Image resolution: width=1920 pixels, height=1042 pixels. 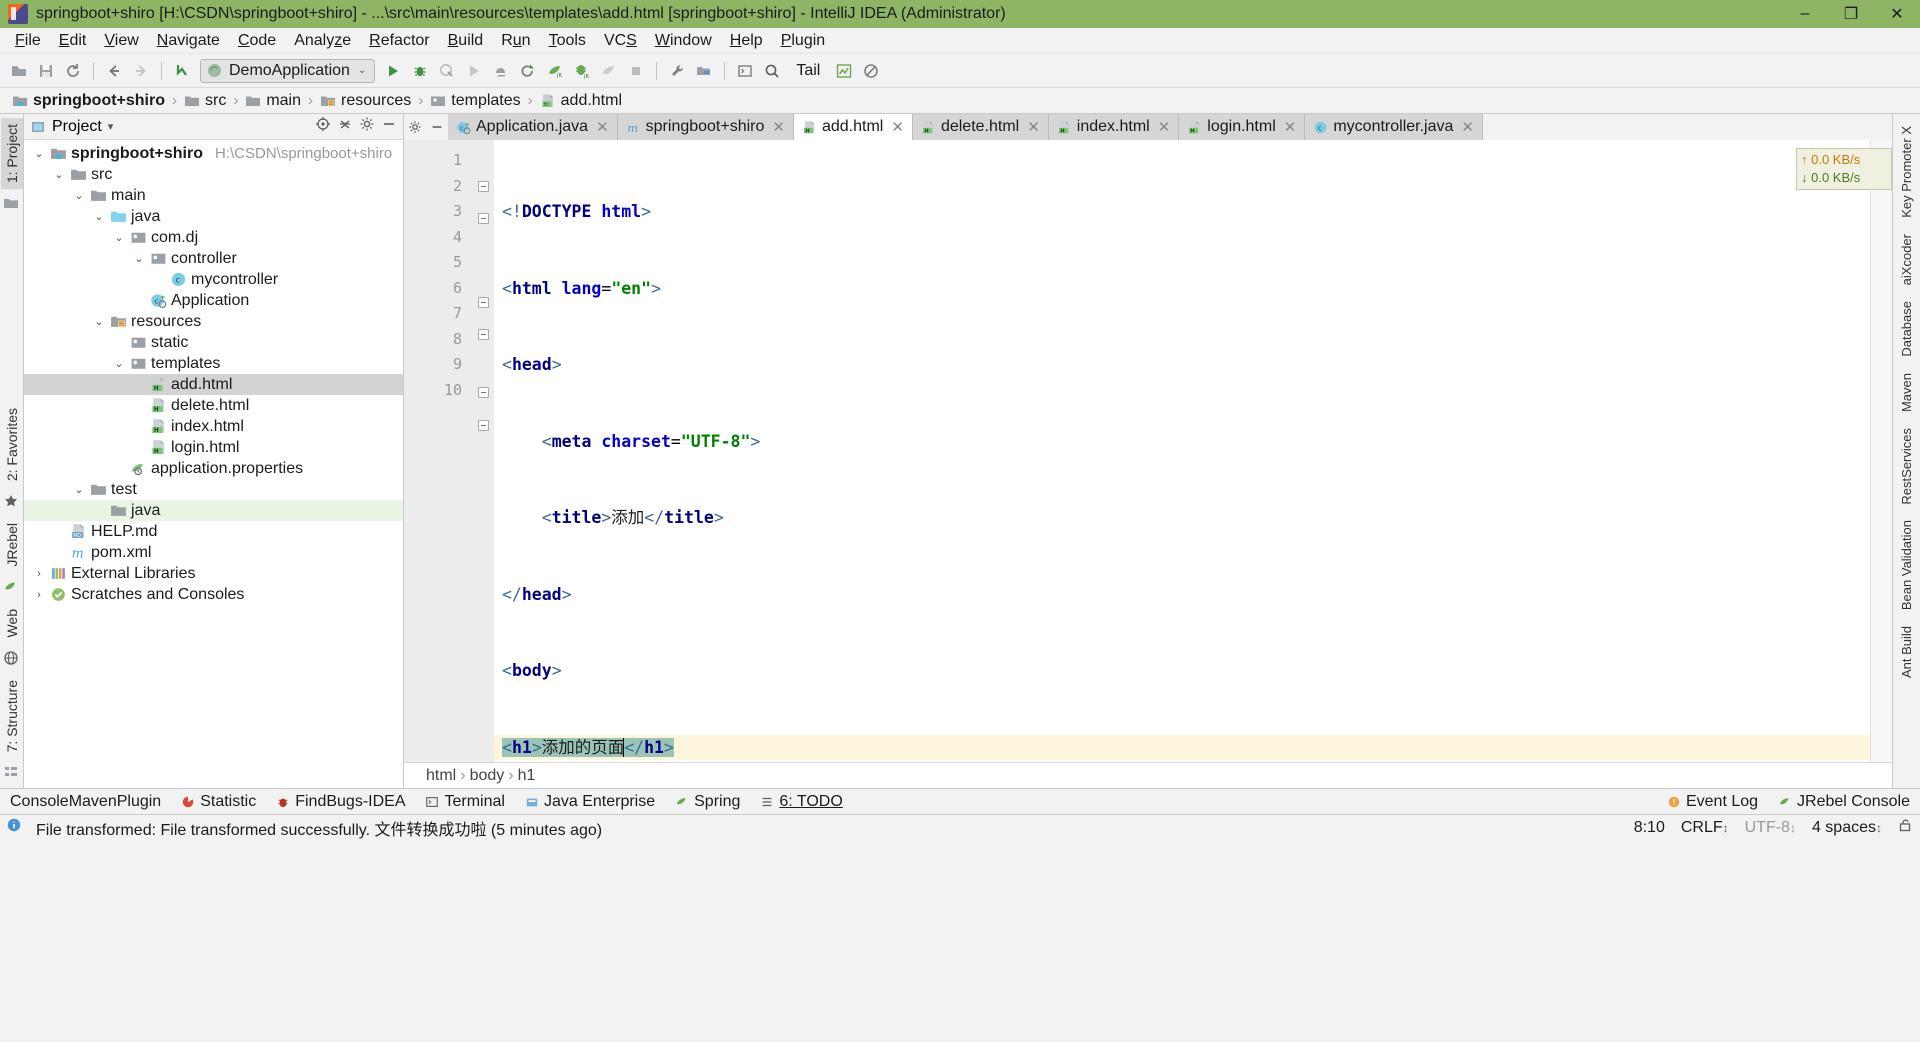 I want to click on forward-arrow-icon, so click(x=141, y=71).